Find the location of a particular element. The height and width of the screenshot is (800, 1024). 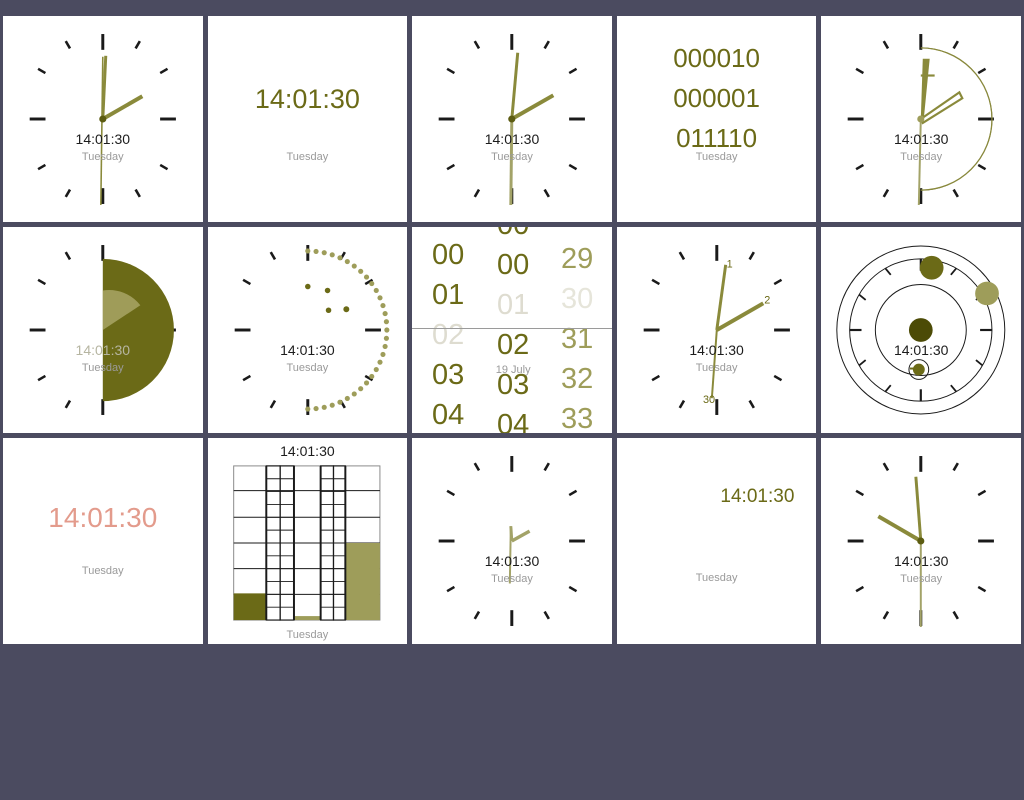

scroller-item: 33 is located at coordinates (577, 416).